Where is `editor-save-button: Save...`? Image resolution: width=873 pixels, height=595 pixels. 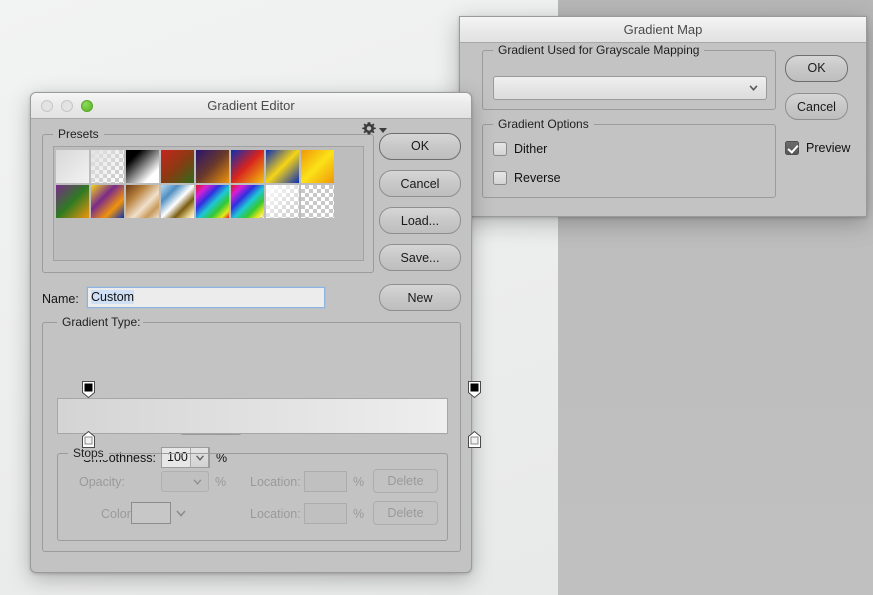 editor-save-button: Save... is located at coordinates (420, 257).